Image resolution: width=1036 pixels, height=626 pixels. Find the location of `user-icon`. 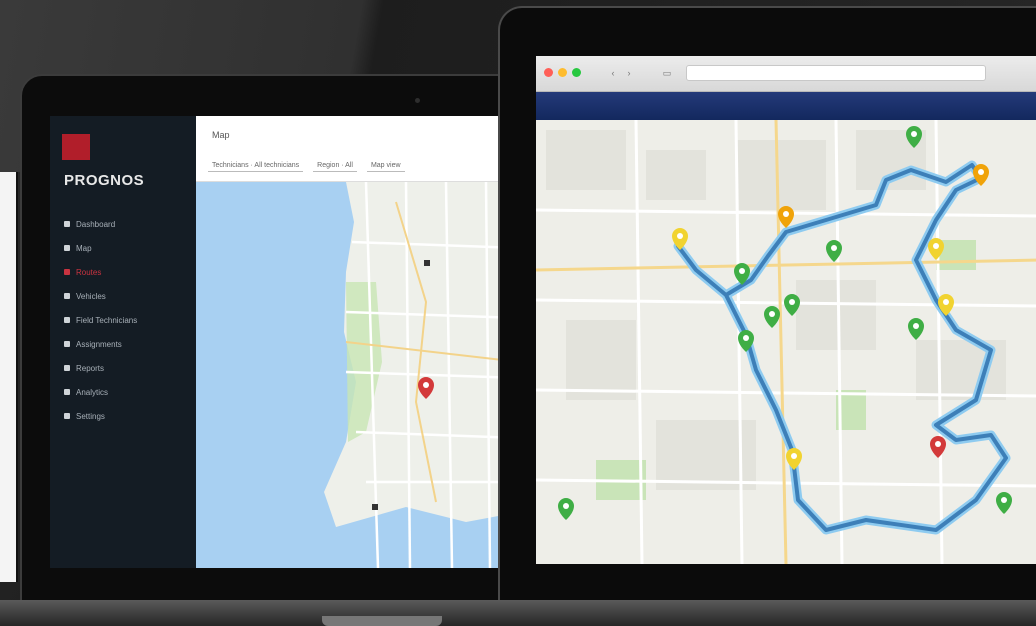

user-icon is located at coordinates (67, 320).